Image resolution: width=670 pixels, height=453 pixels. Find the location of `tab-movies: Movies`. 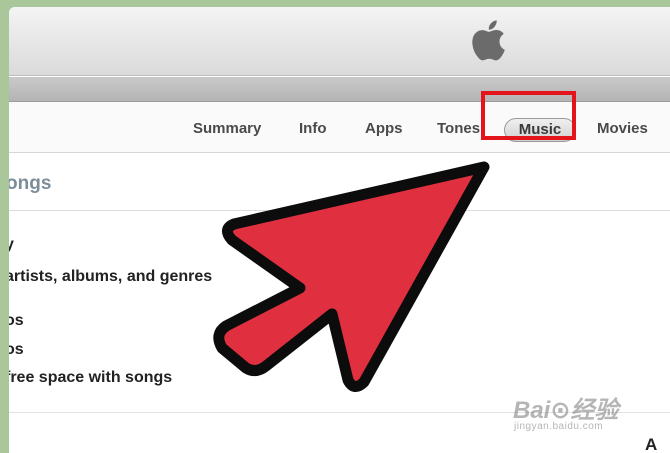

tab-movies: Movies is located at coordinates (622, 129).